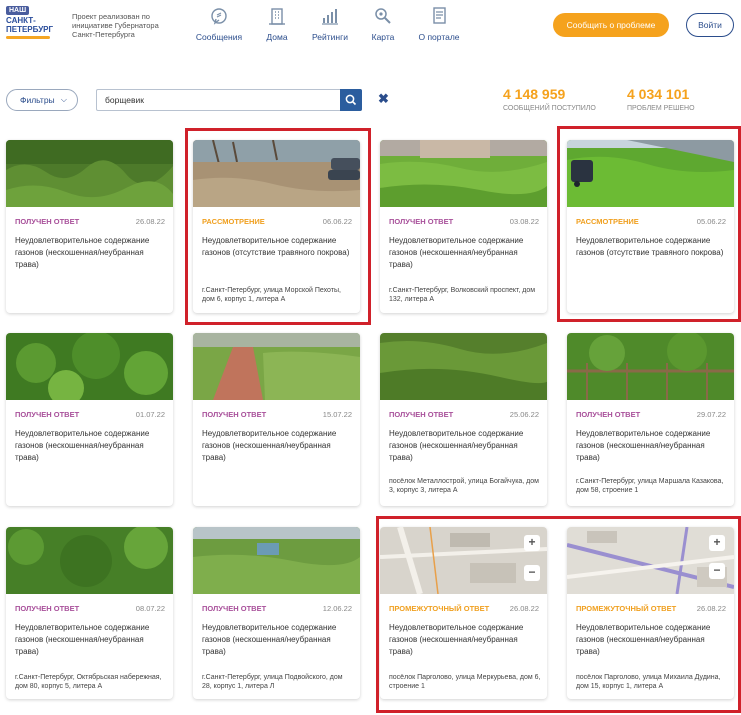 The width and height of the screenshot is (741, 715). What do you see at coordinates (710, 25) in the screenshot?
I see `login-button: Войти` at bounding box center [710, 25].